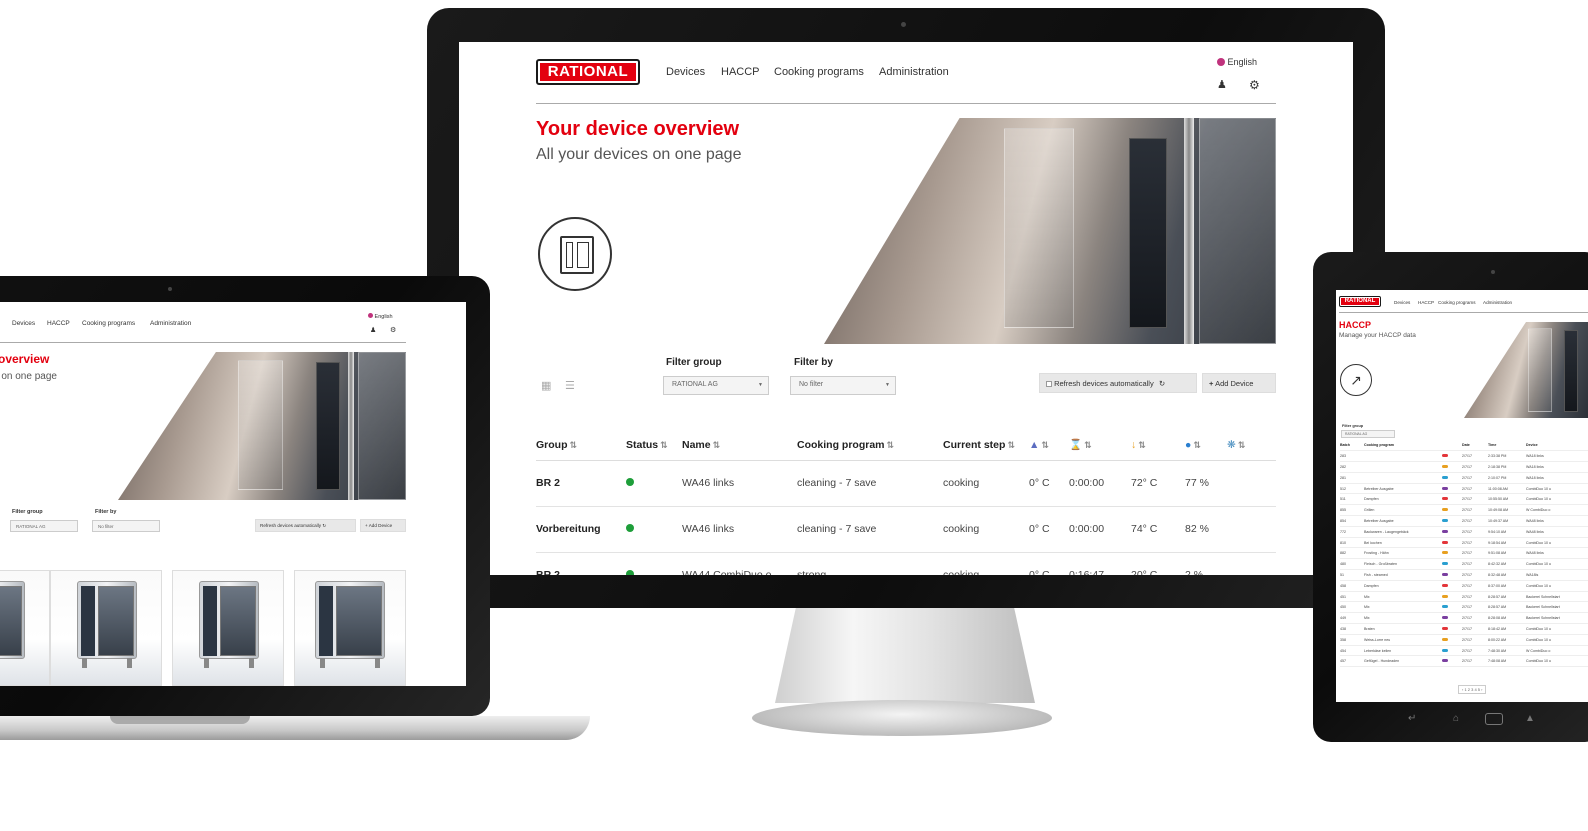 The image size is (1588, 831). Describe the element at coordinates (126, 526) in the screenshot. I see `filter-by-dropdown: No filter` at that location.